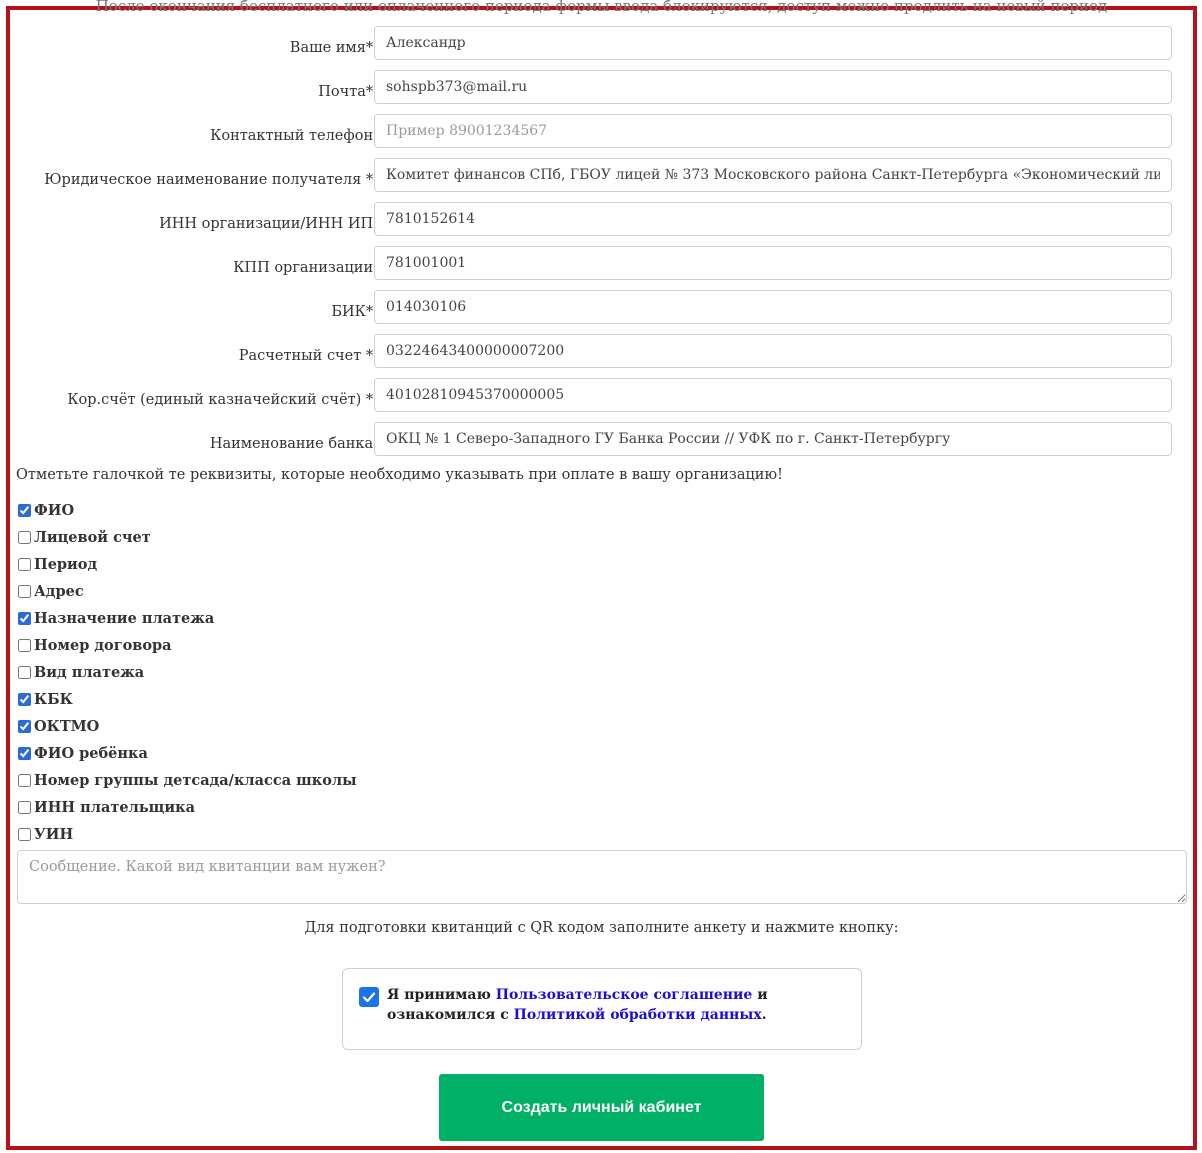 The width and height of the screenshot is (1202, 1153). Describe the element at coordinates (305, 268) in the screenshot. I see `field-label: КПП организации:` at that location.